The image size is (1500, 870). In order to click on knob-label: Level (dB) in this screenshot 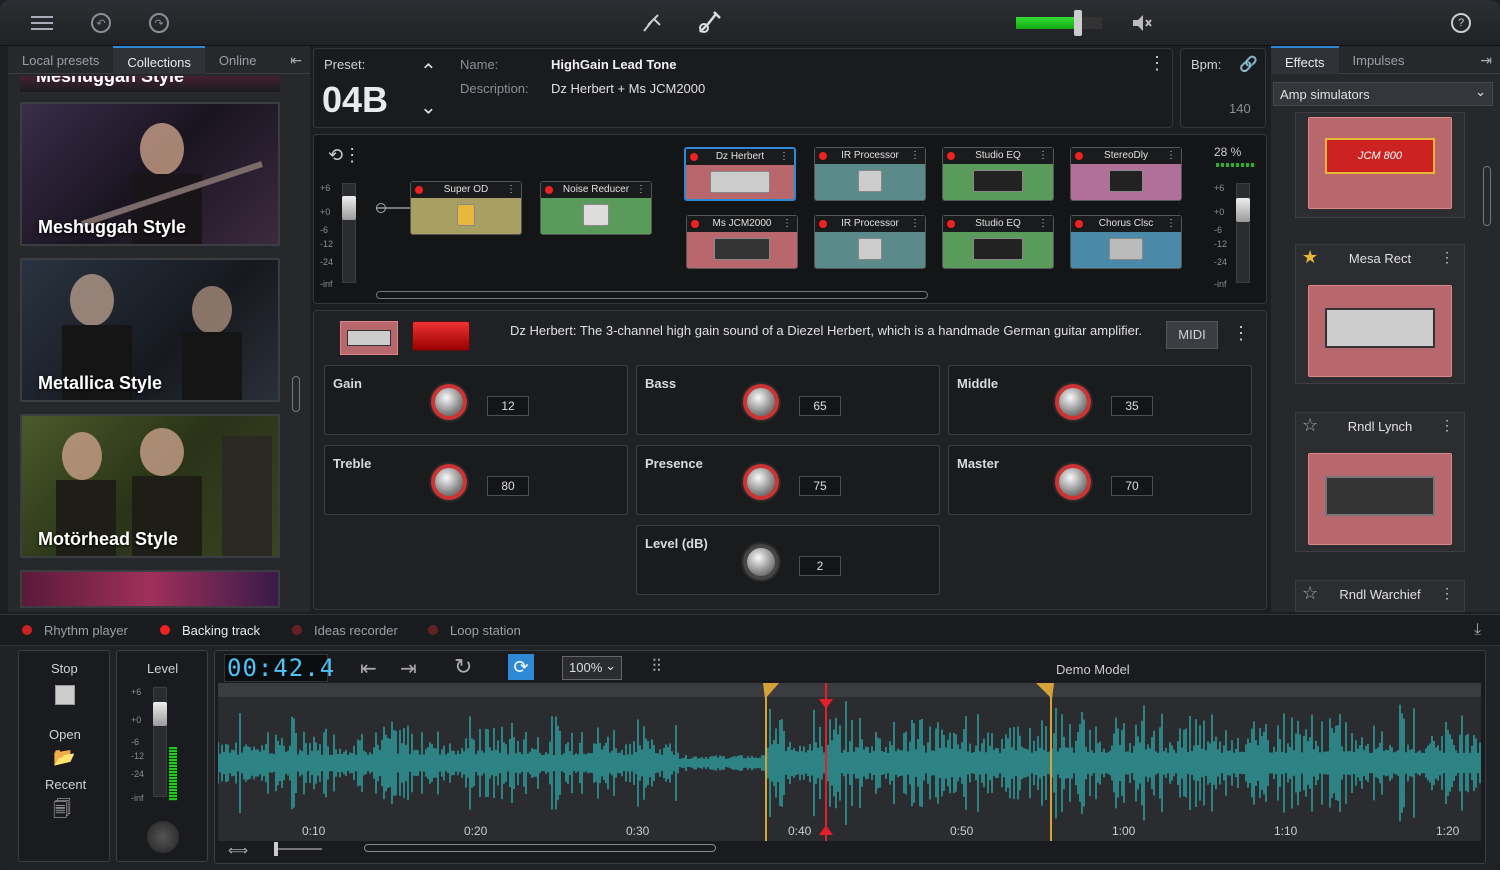, I will do `click(676, 543)`.